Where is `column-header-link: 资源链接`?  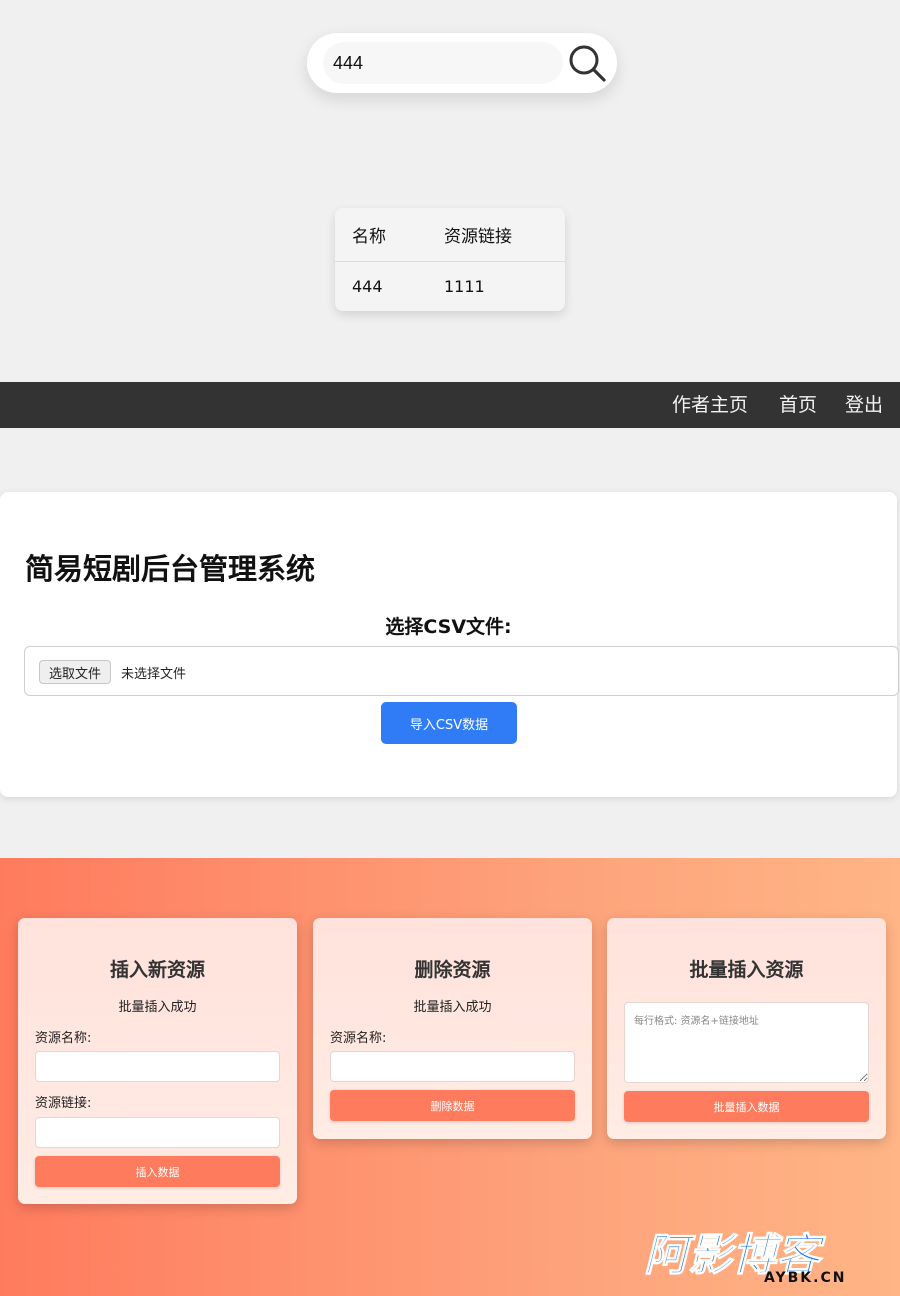
column-header-link: 资源链接 is located at coordinates (504, 235).